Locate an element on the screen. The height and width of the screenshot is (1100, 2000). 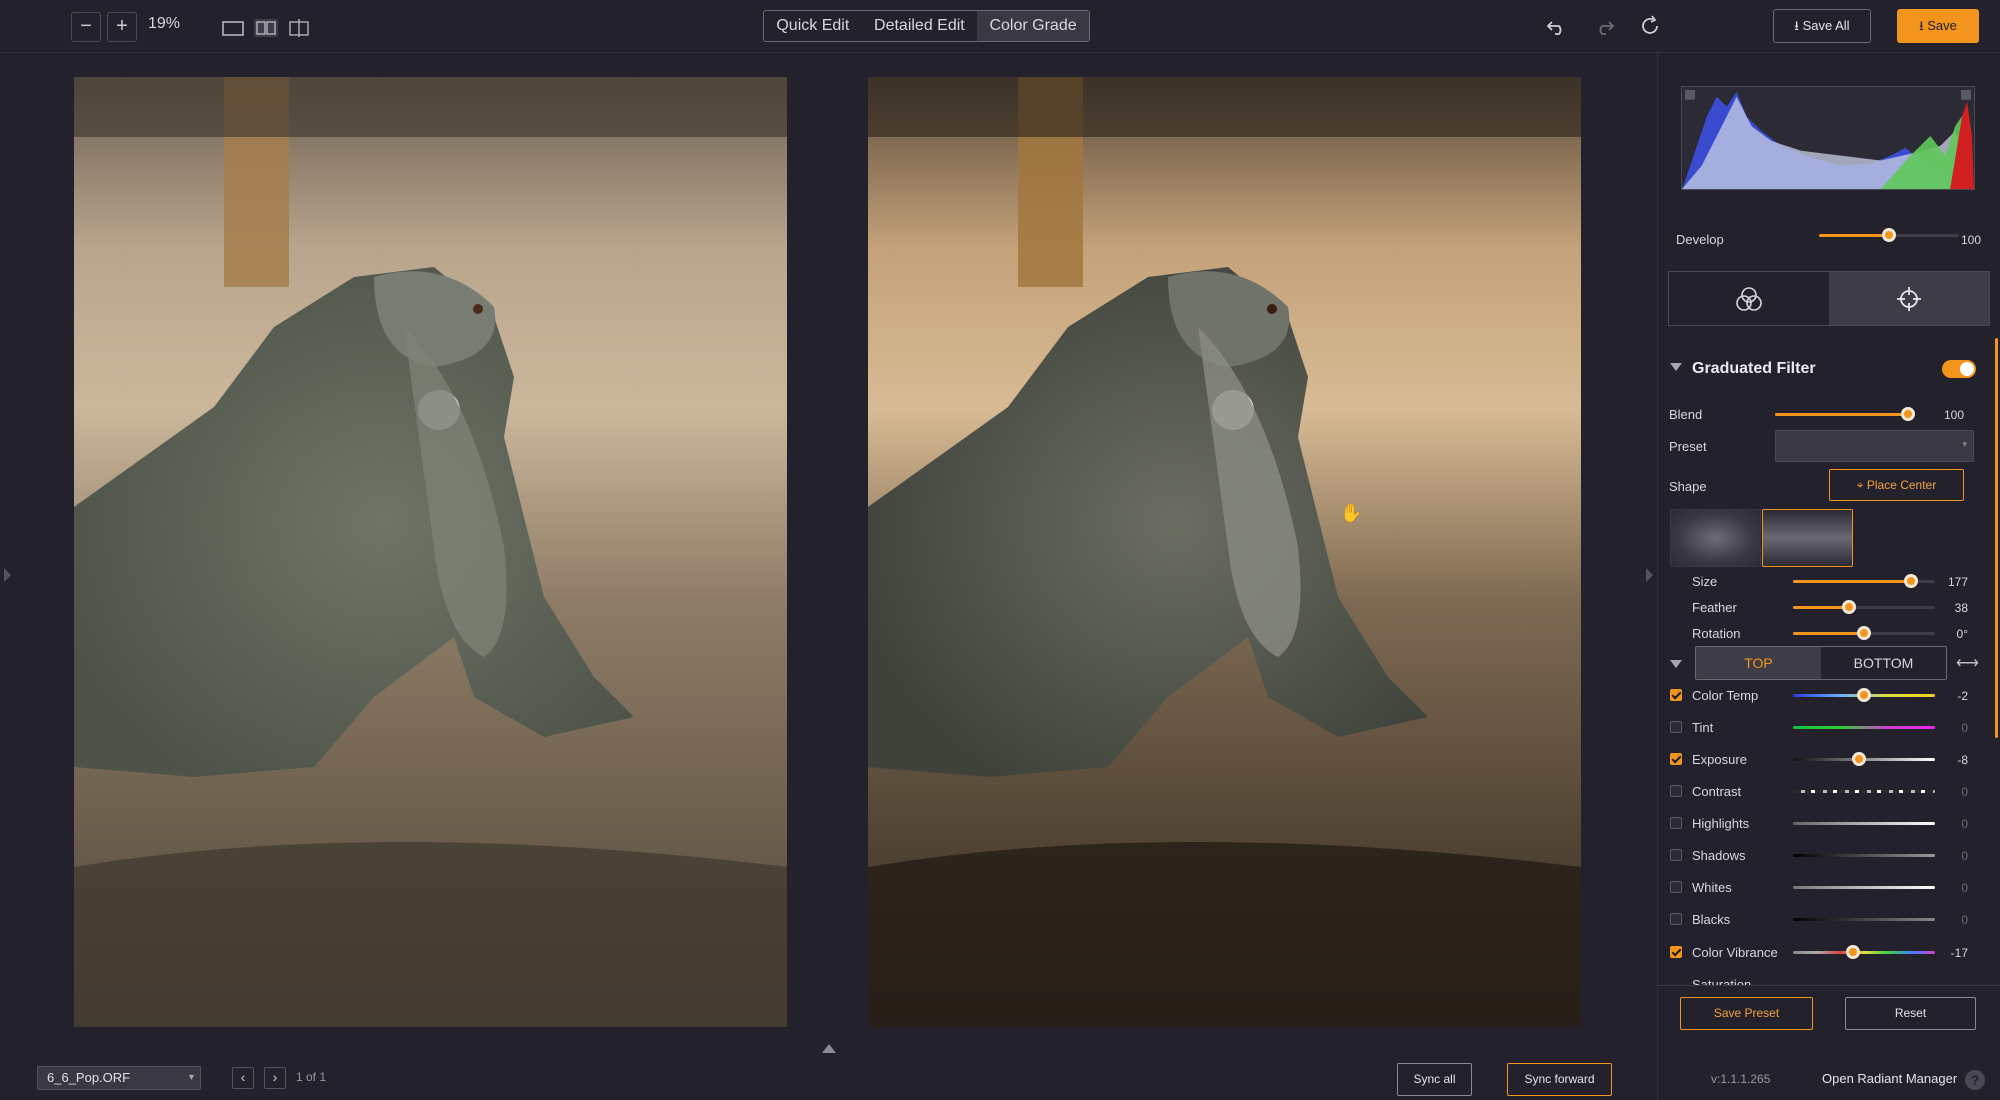
shadows-slider is located at coordinates (1864, 855).